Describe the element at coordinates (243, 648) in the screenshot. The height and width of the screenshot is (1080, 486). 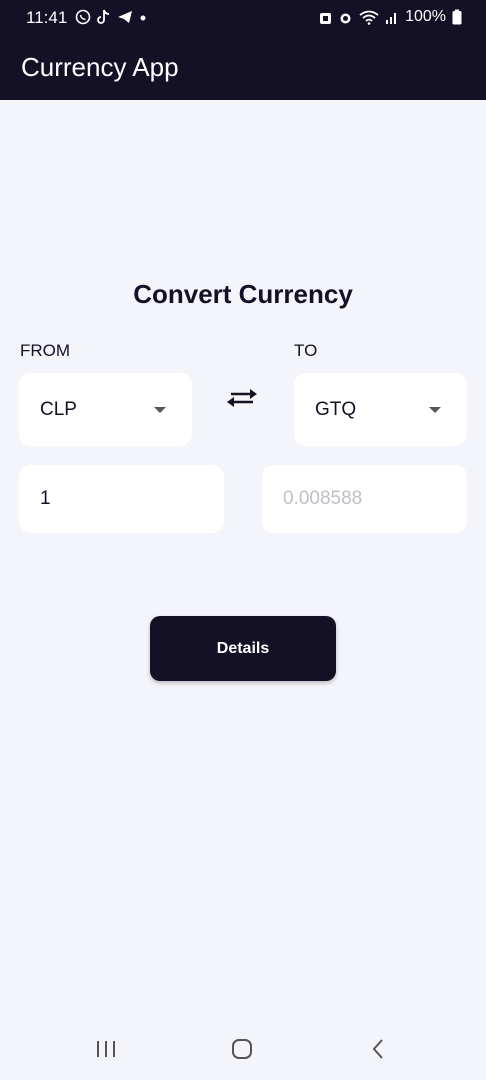
I see `details-button: Details` at that location.